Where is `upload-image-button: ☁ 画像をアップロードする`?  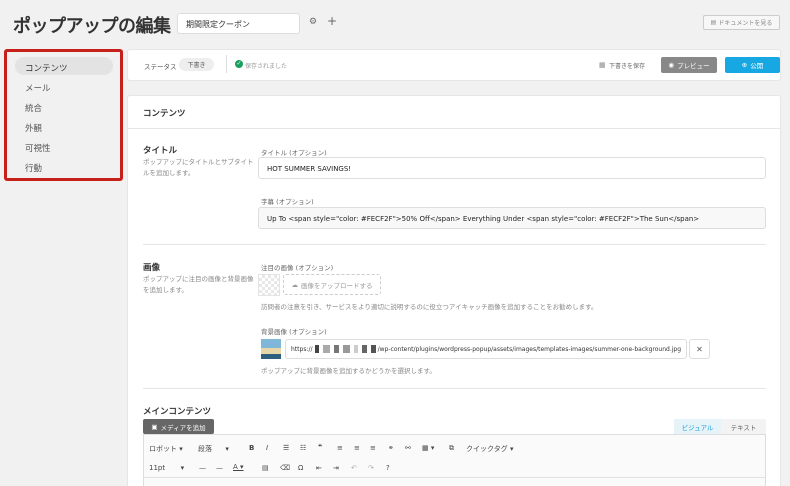
upload-image-button: ☁ 画像をアップロードする is located at coordinates (332, 284).